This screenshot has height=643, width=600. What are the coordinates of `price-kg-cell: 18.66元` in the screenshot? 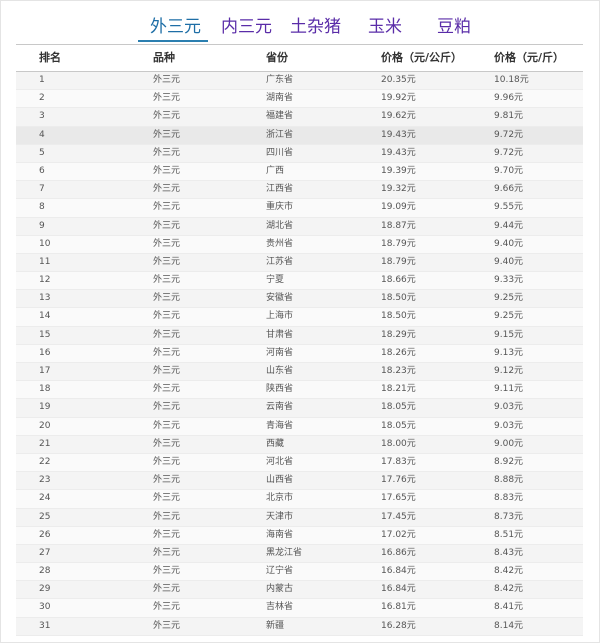 It's located at (398, 280).